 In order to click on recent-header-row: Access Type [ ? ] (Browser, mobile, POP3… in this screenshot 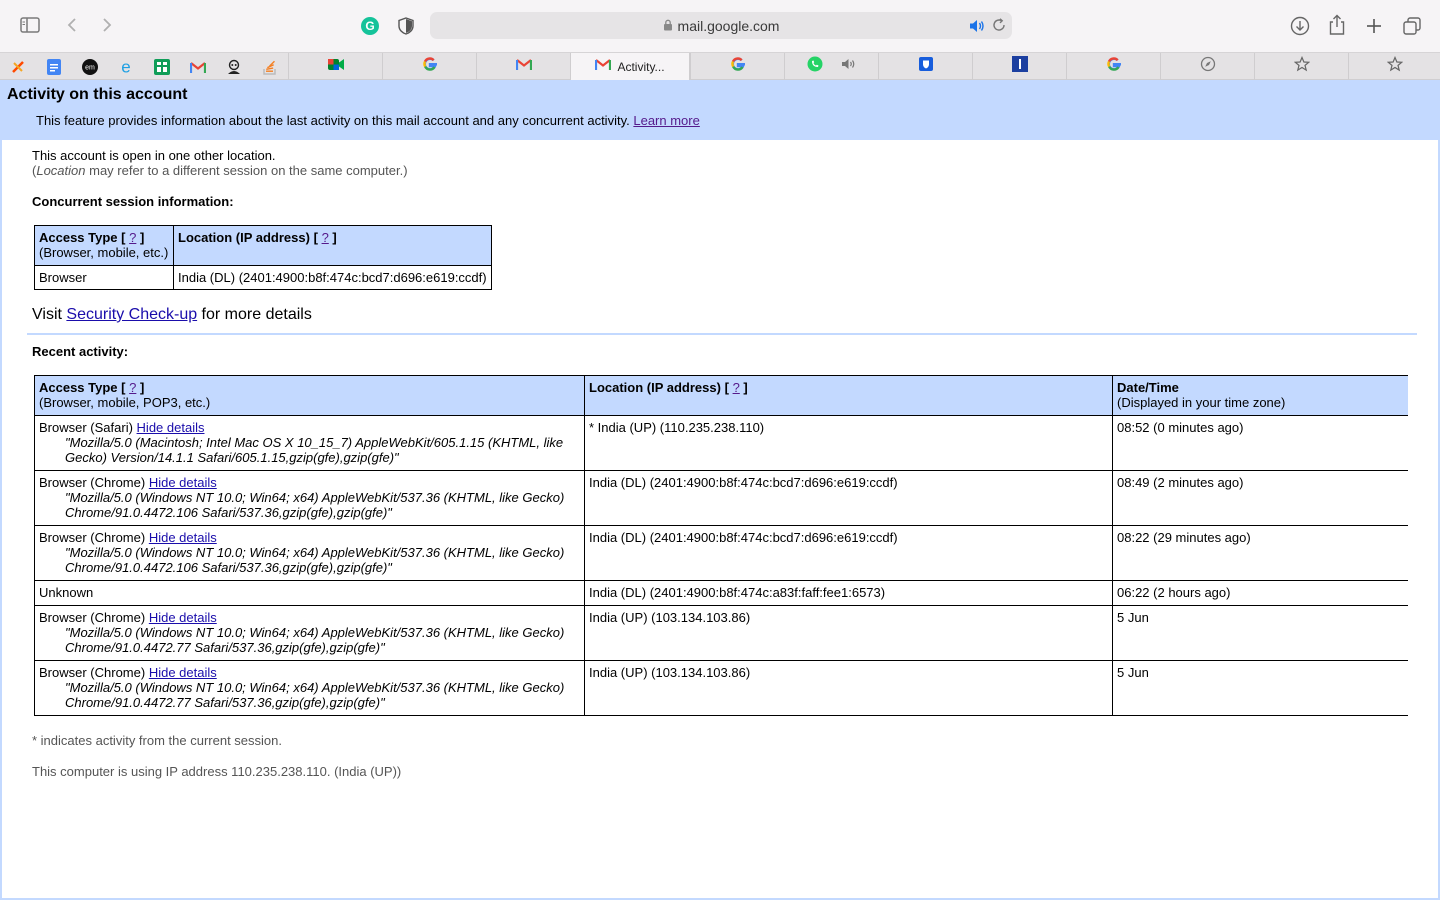, I will do `click(721, 395)`.